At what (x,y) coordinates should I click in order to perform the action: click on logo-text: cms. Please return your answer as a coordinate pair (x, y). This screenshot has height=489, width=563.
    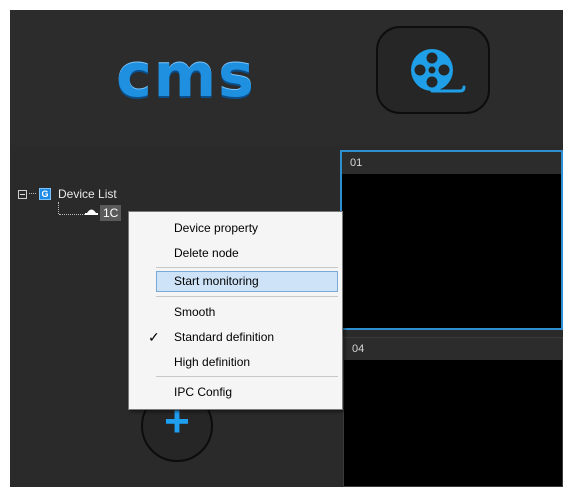
    Looking at the image, I should click on (186, 76).